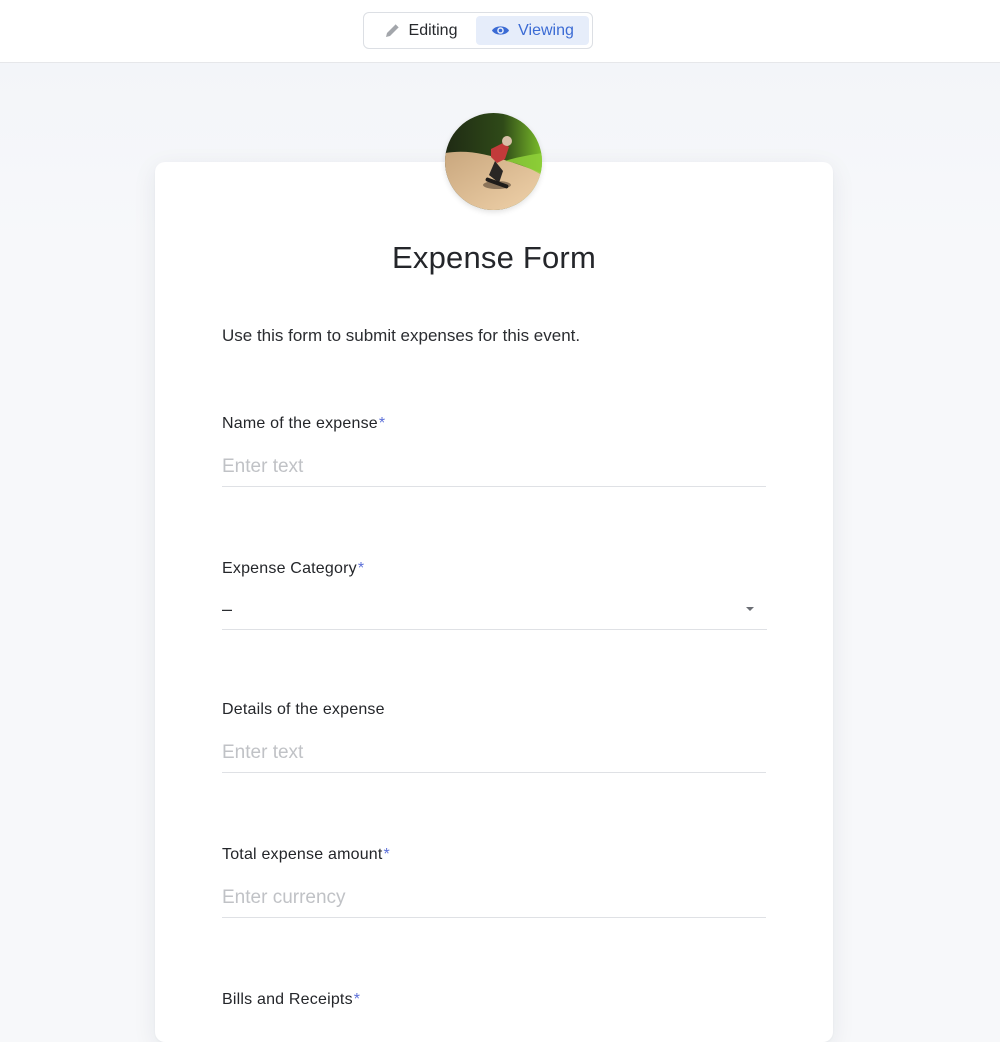 This screenshot has width=1000, height=1042. Describe the element at coordinates (546, 30) in the screenshot. I see `viewing-mode-label: Viewing` at that location.